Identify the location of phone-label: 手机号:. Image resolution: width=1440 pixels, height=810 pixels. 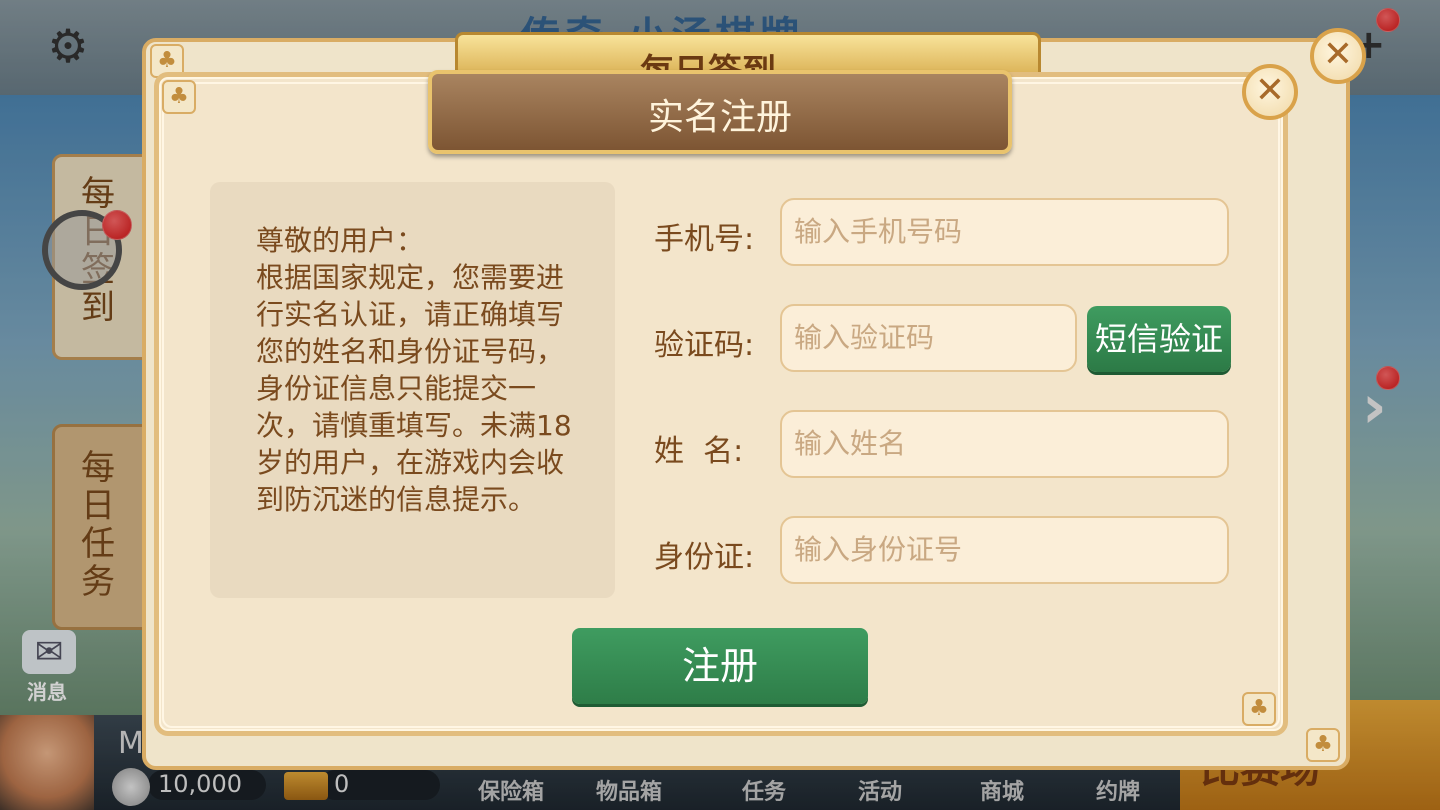
(704, 239).